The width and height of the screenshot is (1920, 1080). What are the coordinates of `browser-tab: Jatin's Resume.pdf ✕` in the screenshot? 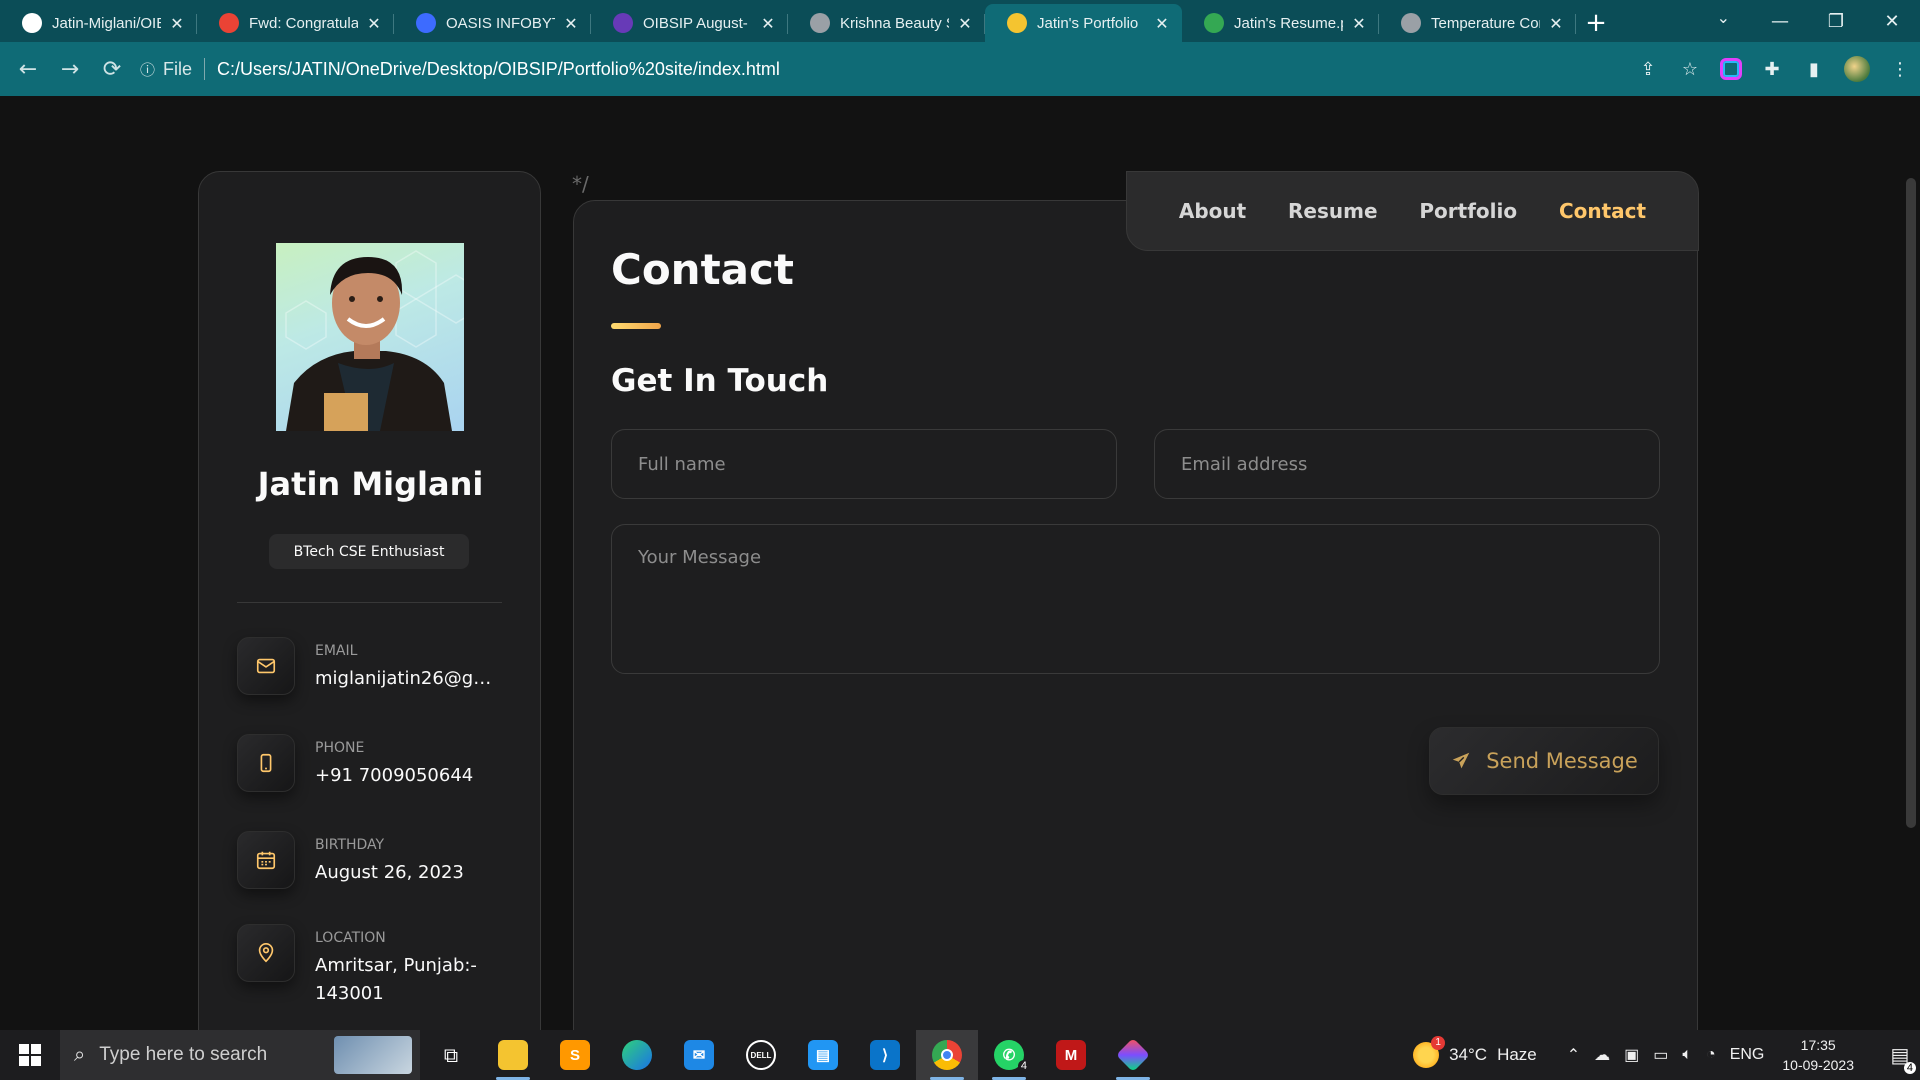 It's located at (1280, 23).